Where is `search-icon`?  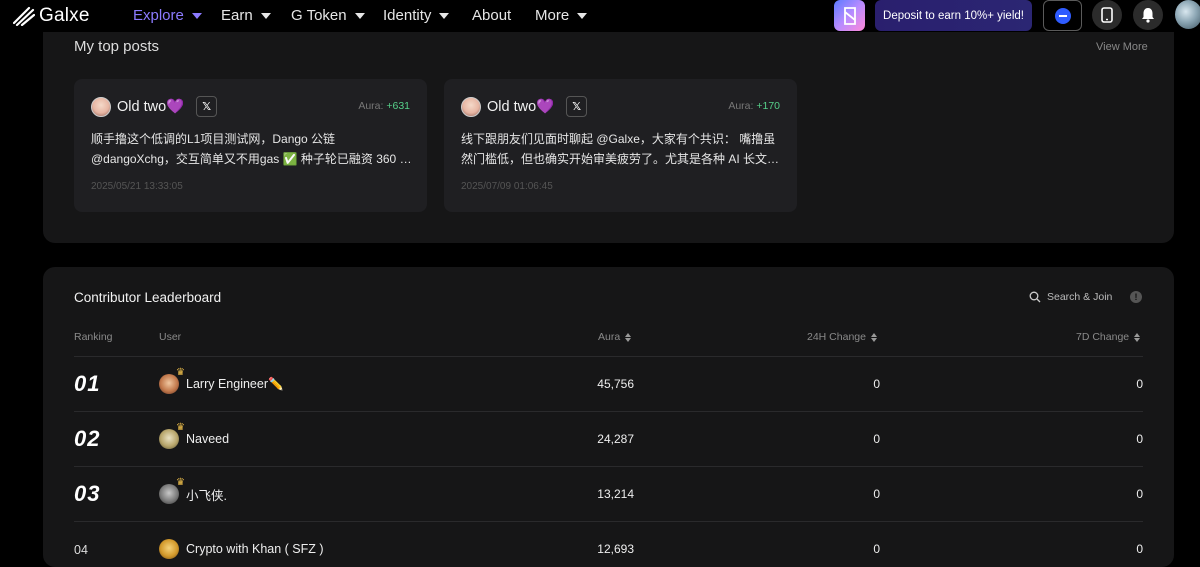 search-icon is located at coordinates (1035, 297).